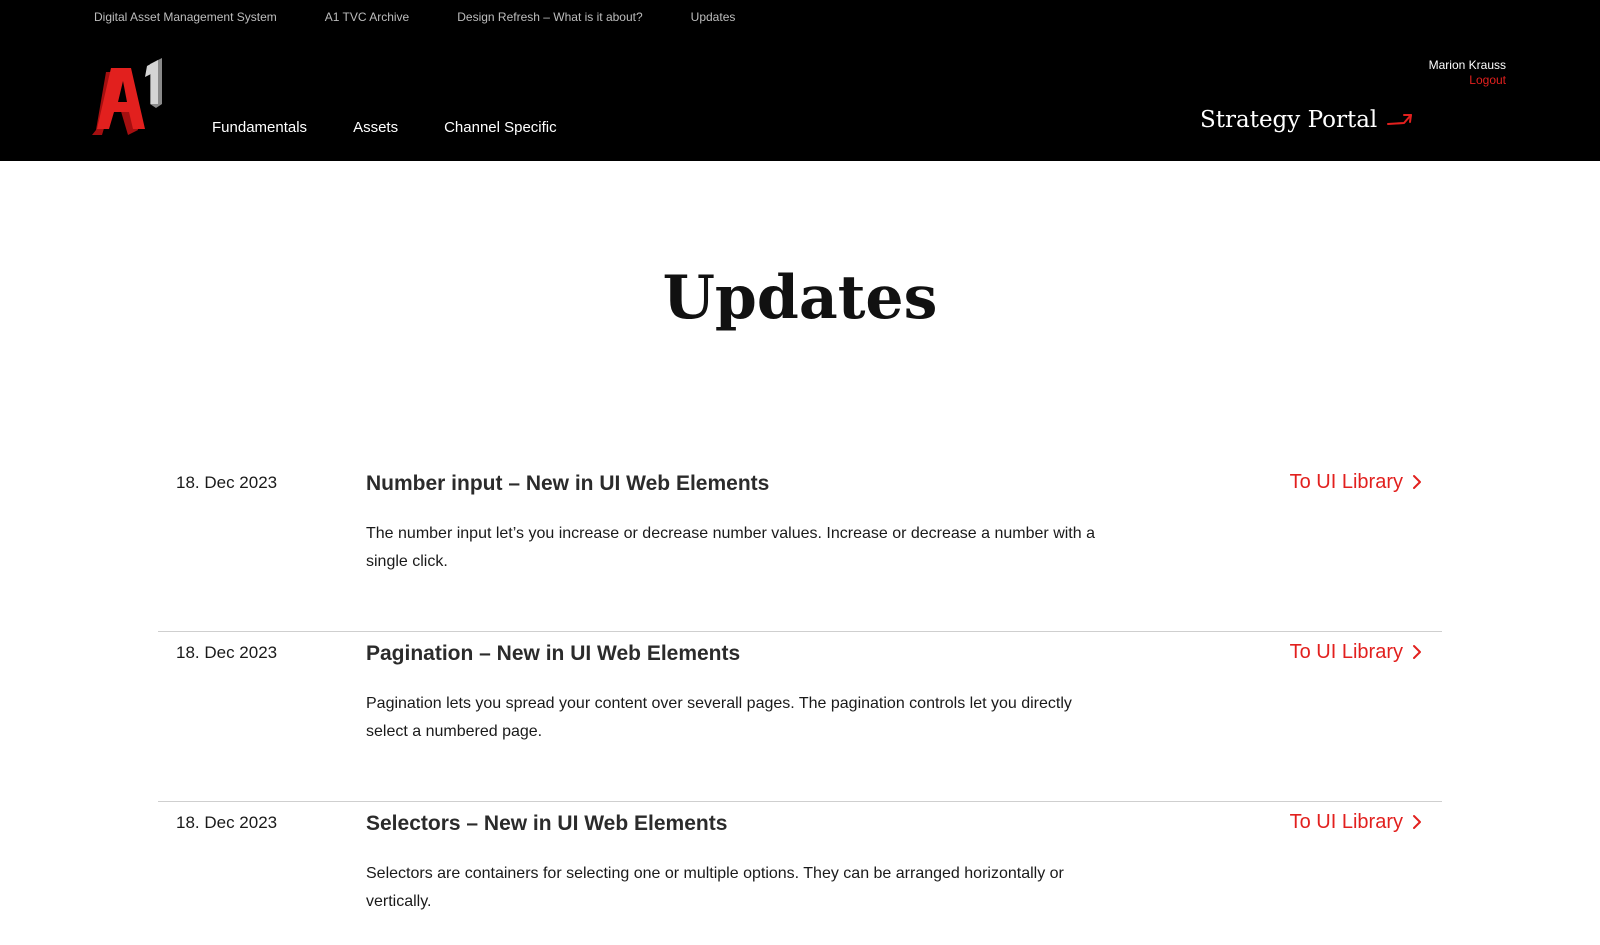  I want to click on user-name: Marion Krauss, so click(1467, 65).